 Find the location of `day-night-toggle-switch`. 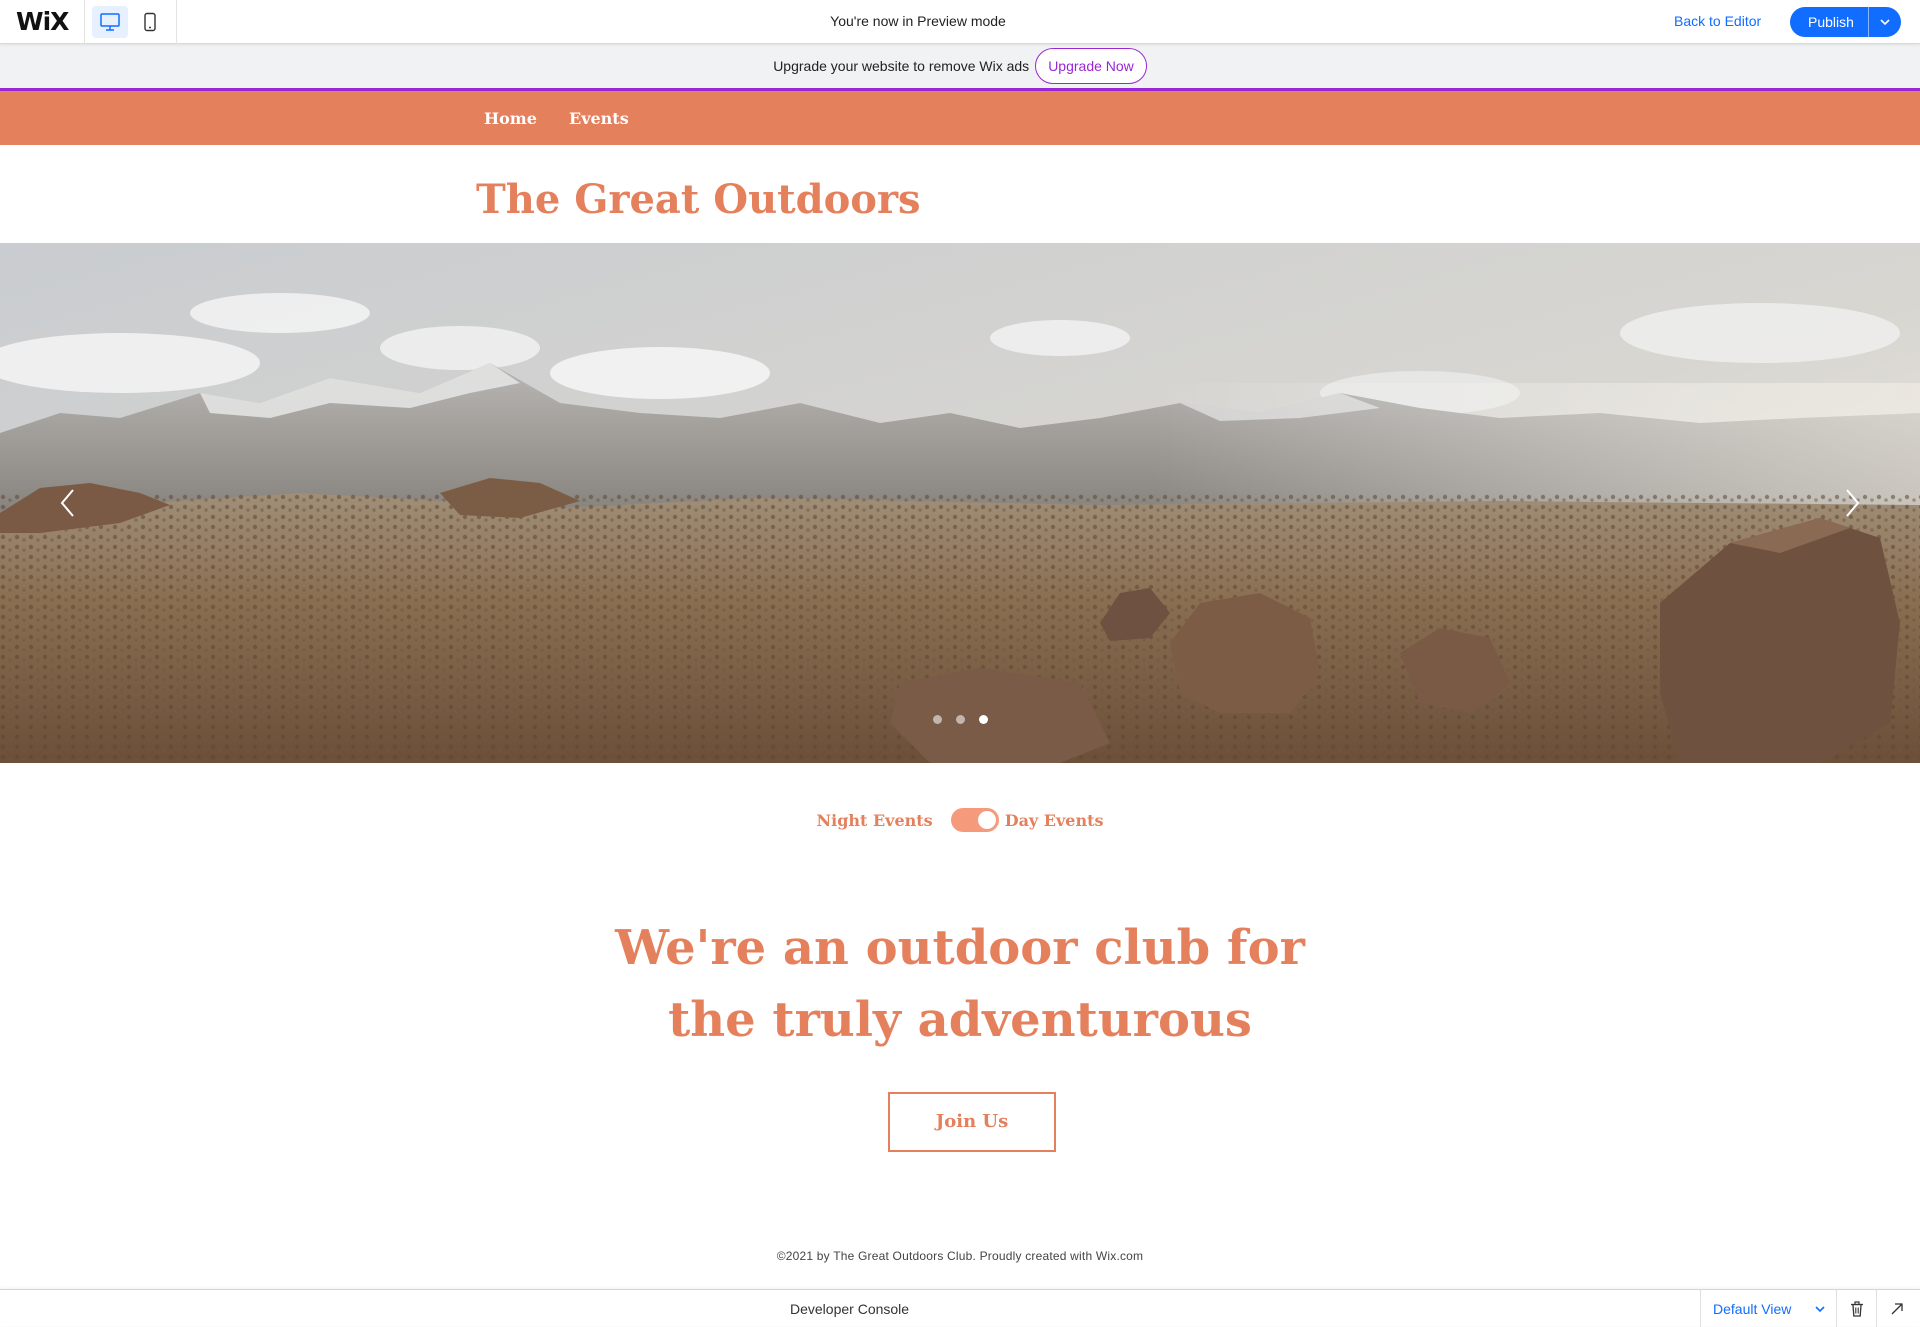

day-night-toggle-switch is located at coordinates (974, 820).